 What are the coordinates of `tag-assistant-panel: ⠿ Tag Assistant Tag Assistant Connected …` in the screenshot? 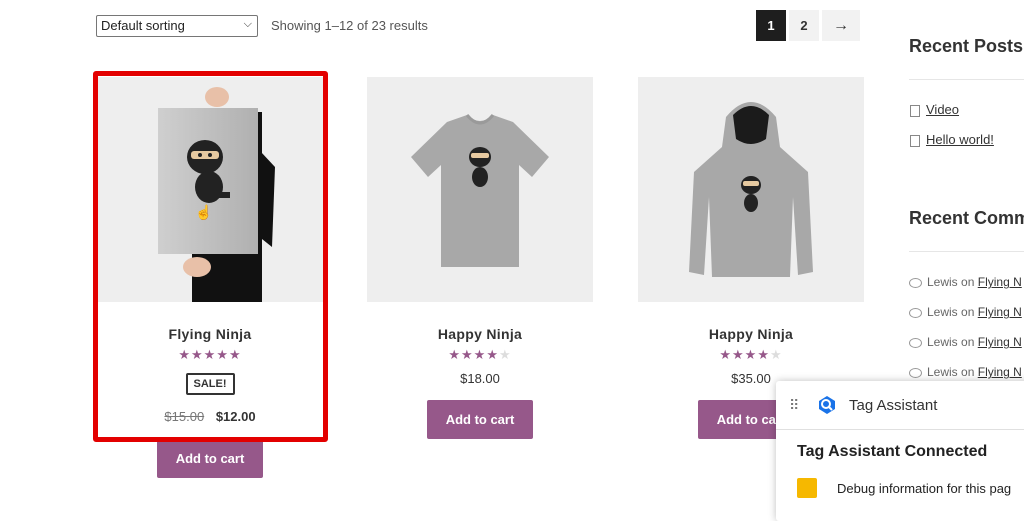 It's located at (900, 451).